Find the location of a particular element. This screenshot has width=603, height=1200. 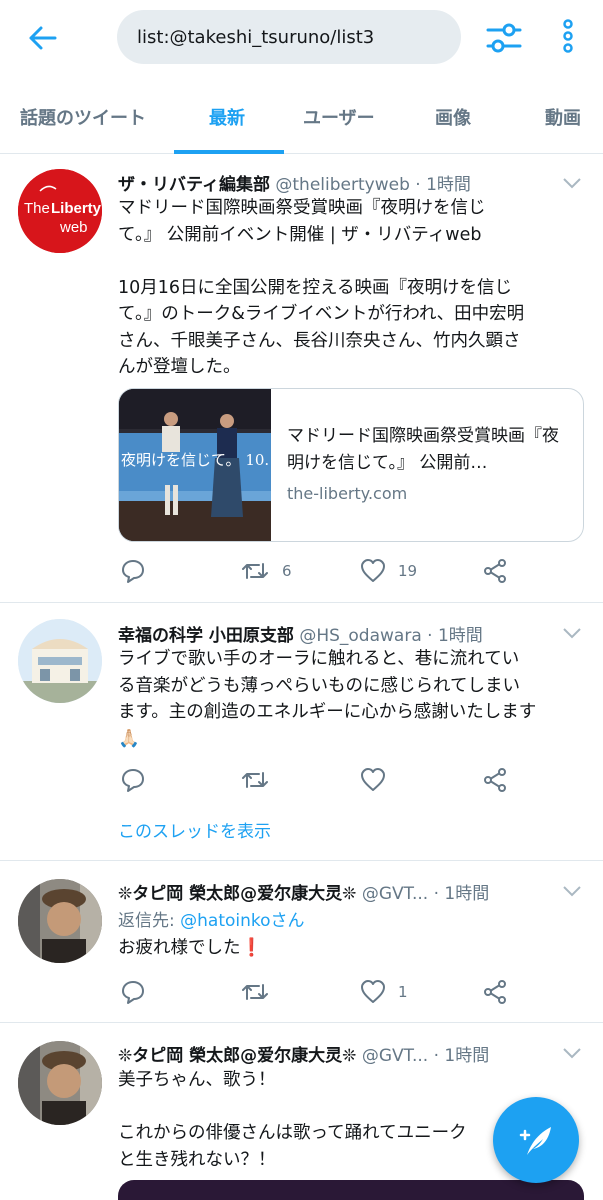

arrow-left-icon is located at coordinates (43, 38).